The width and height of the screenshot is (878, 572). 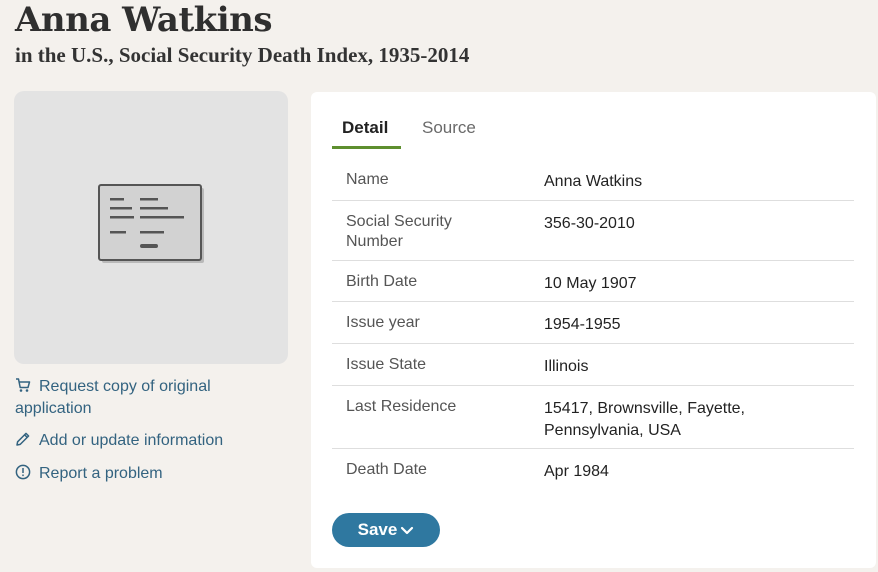 I want to click on record-image-thumbnail, so click(x=151, y=227).